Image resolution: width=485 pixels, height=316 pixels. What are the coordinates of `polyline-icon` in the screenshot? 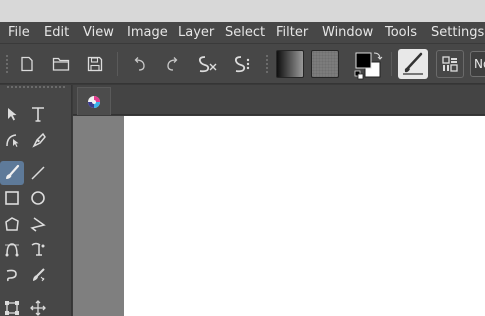 It's located at (38, 224).